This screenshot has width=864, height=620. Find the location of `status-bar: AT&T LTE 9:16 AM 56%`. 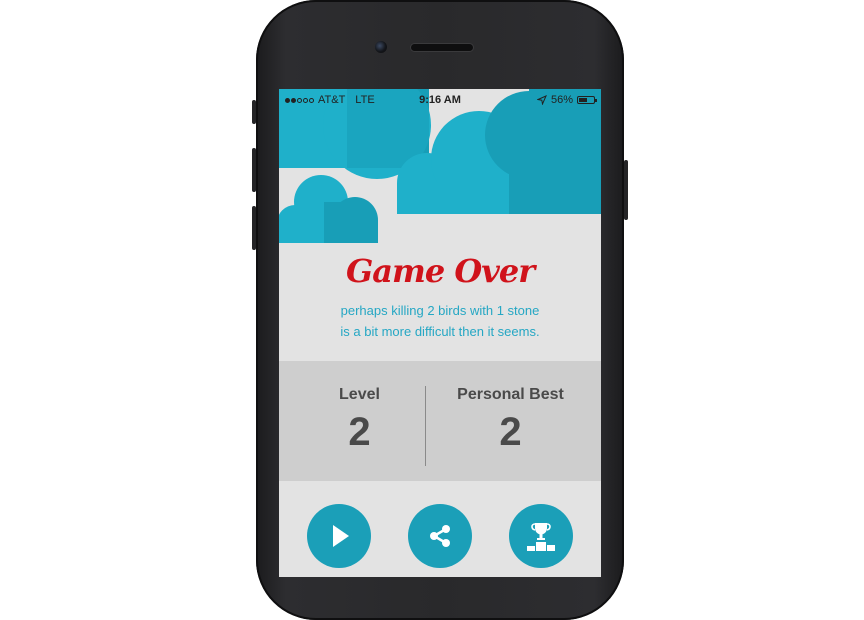

status-bar: AT&T LTE 9:16 AM 56% is located at coordinates (440, 100).